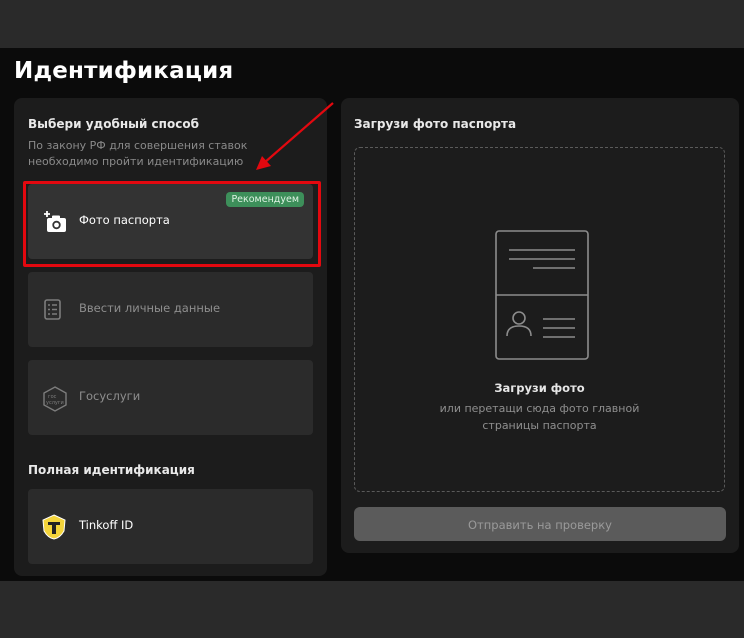 This screenshot has width=744, height=638. I want to click on upload-title: Загрузи фото, so click(539, 388).